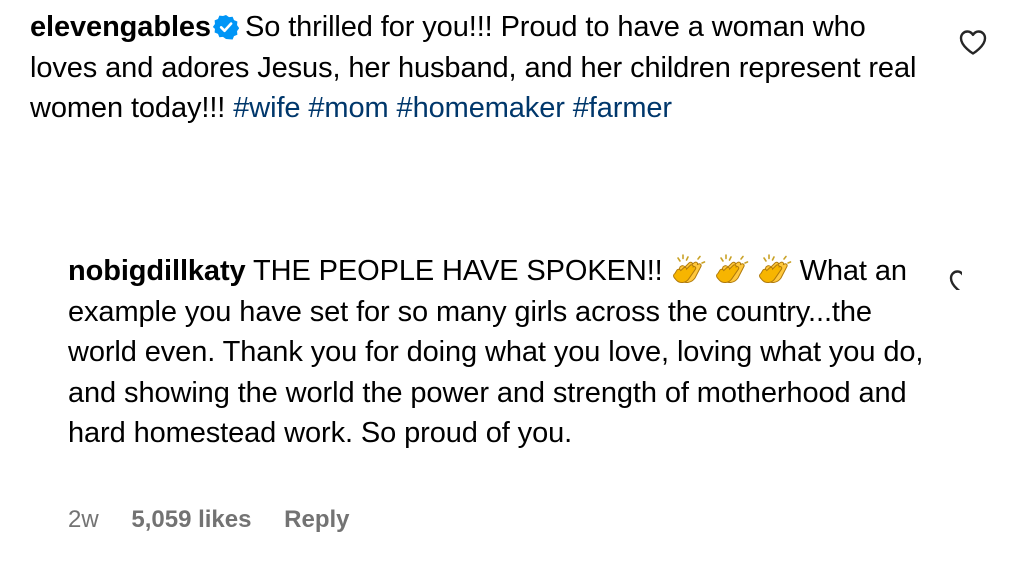 Image resolution: width=1010 pixels, height=582 pixels. I want to click on verified-badge-icon, so click(225, 27).